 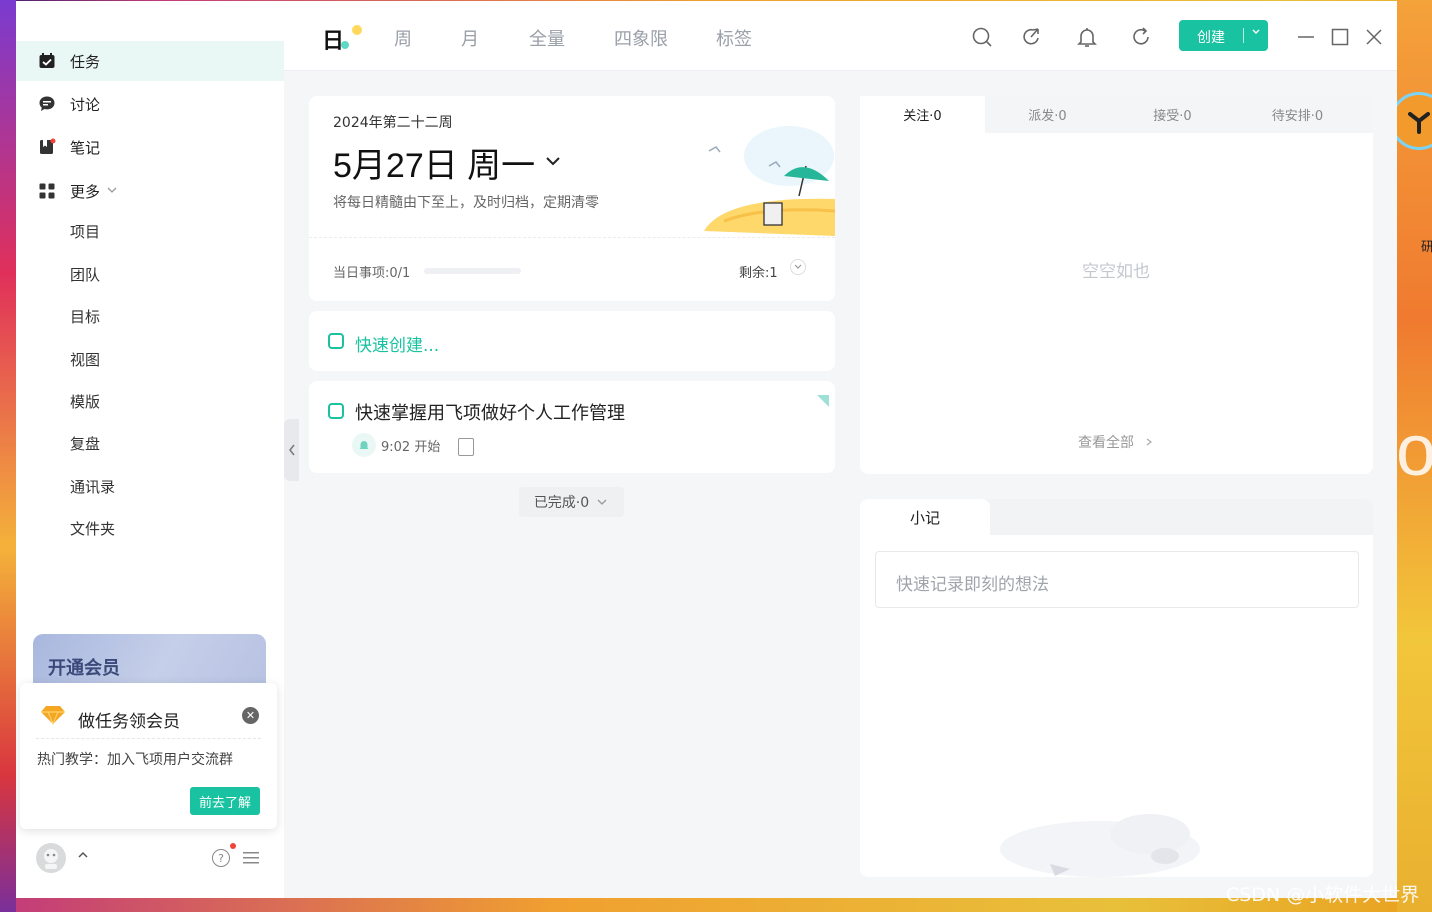 I want to click on maximize-icon, so click(x=1340, y=37).